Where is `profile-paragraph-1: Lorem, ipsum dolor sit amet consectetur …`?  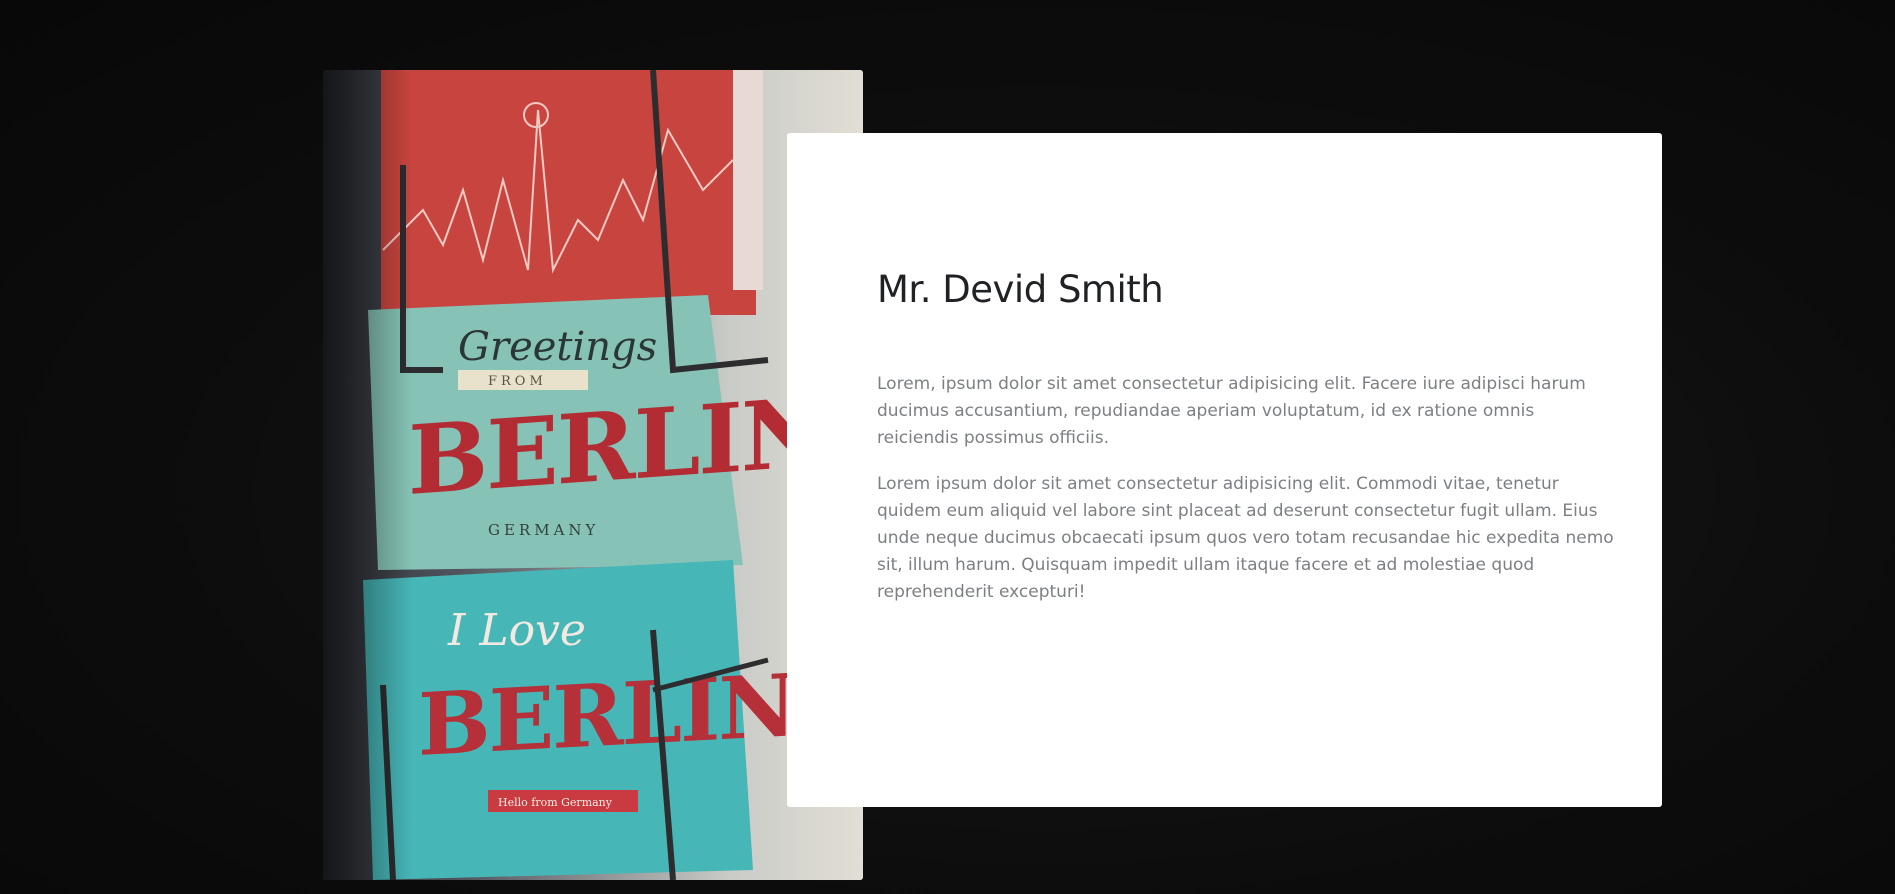
profile-paragraph-1: Lorem, ipsum dolor sit amet consectetur … is located at coordinates (1231, 411).